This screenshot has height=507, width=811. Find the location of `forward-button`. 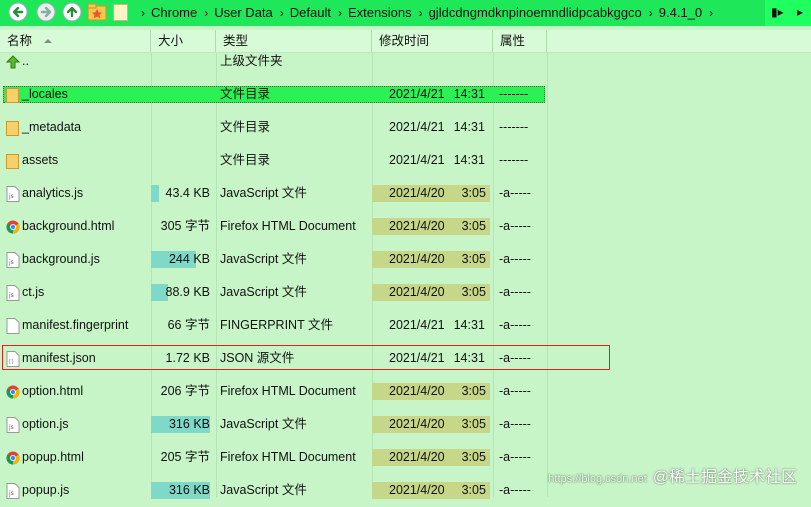

forward-button is located at coordinates (46, 12).